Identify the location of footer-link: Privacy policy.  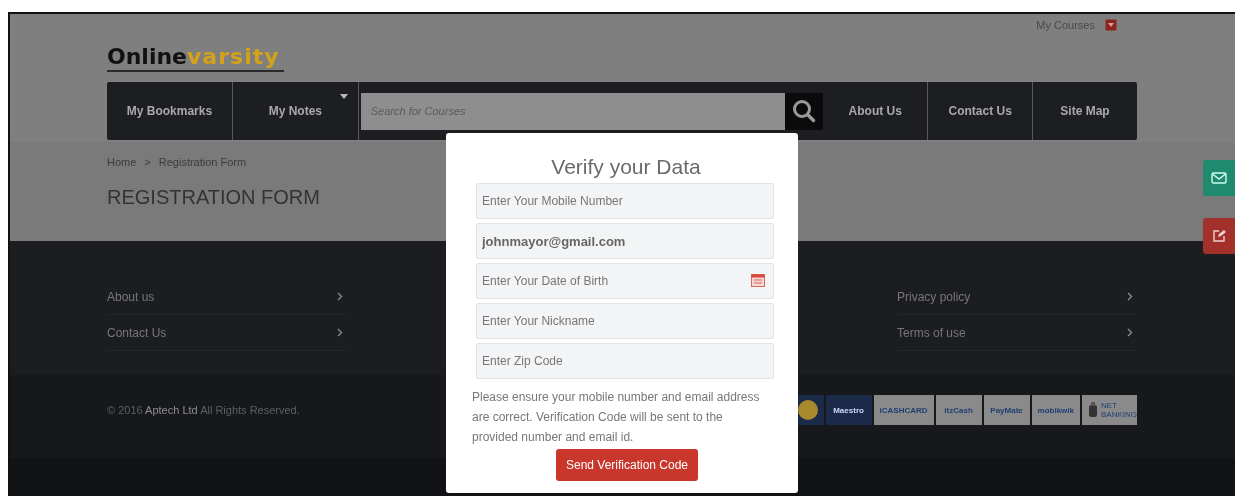
(1017, 297).